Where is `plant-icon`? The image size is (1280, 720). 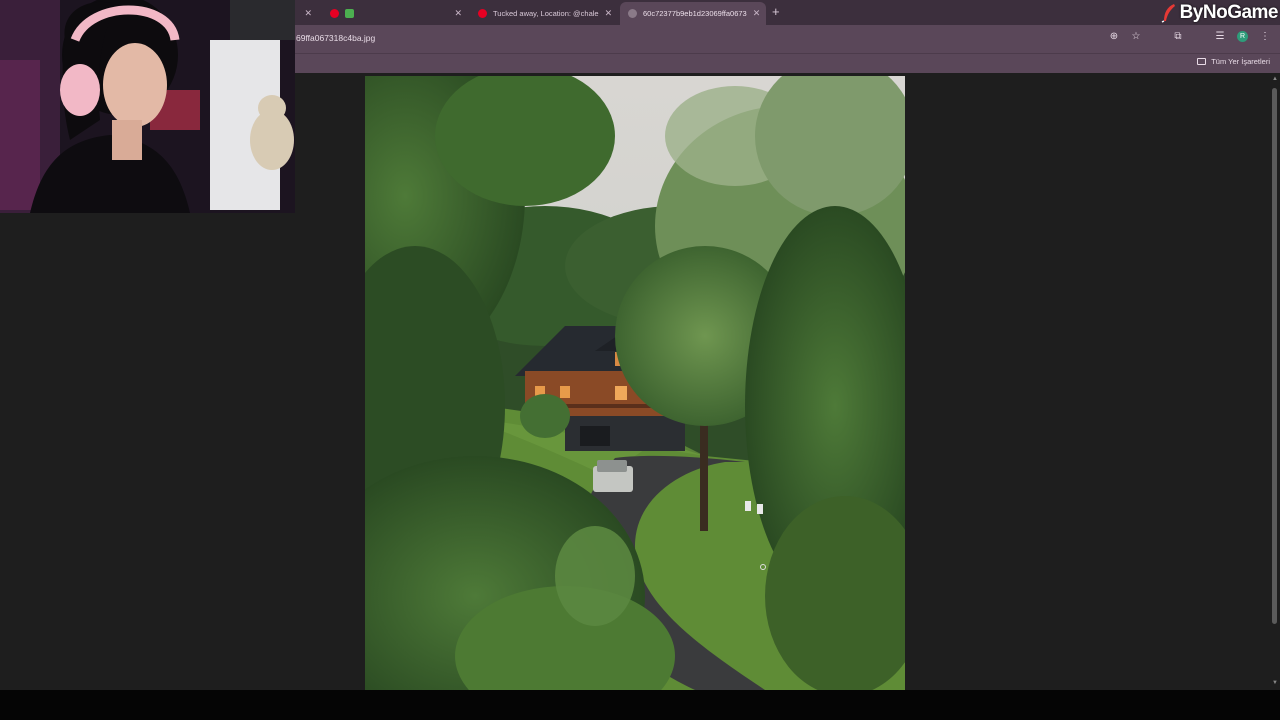
plant-icon is located at coordinates (349, 13).